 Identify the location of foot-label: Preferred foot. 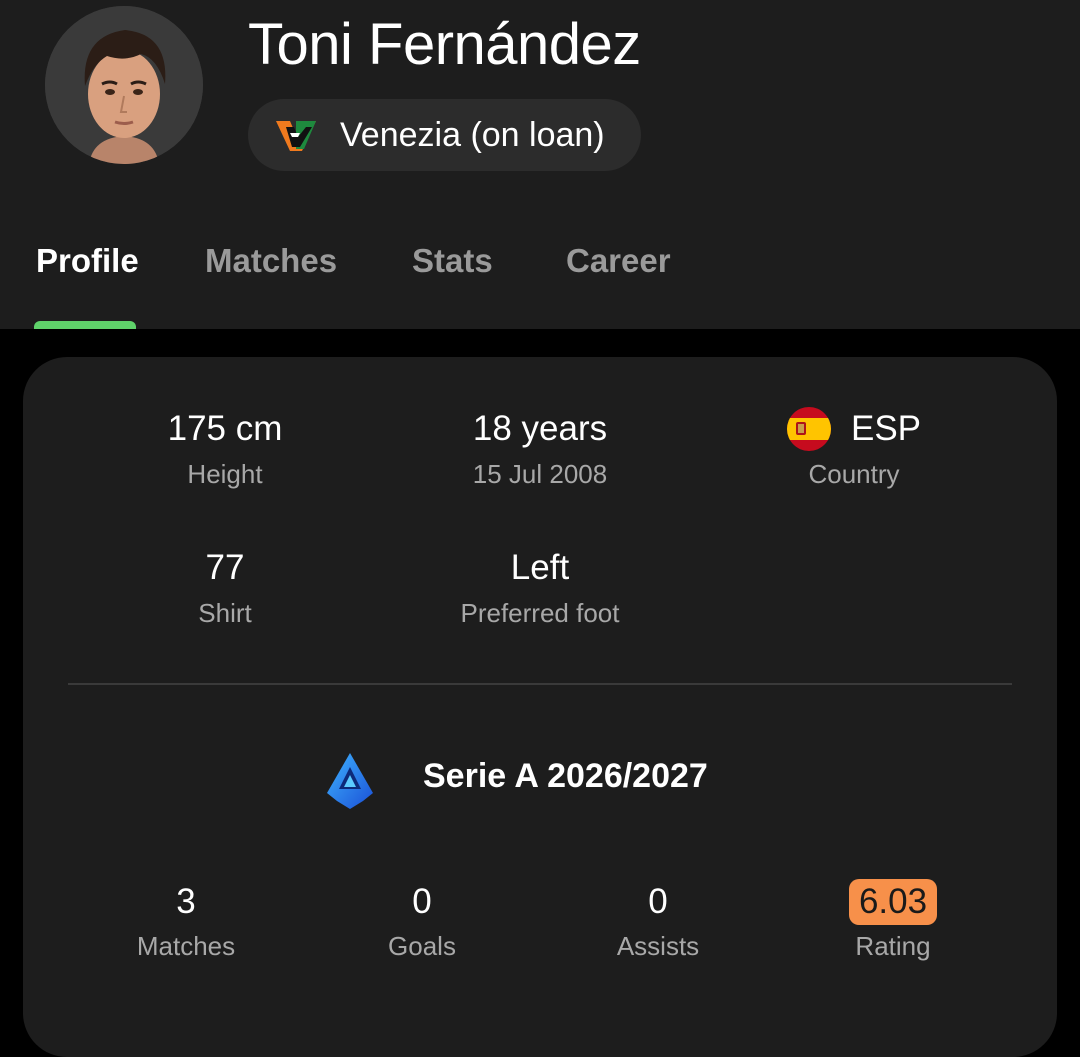
(540, 613).